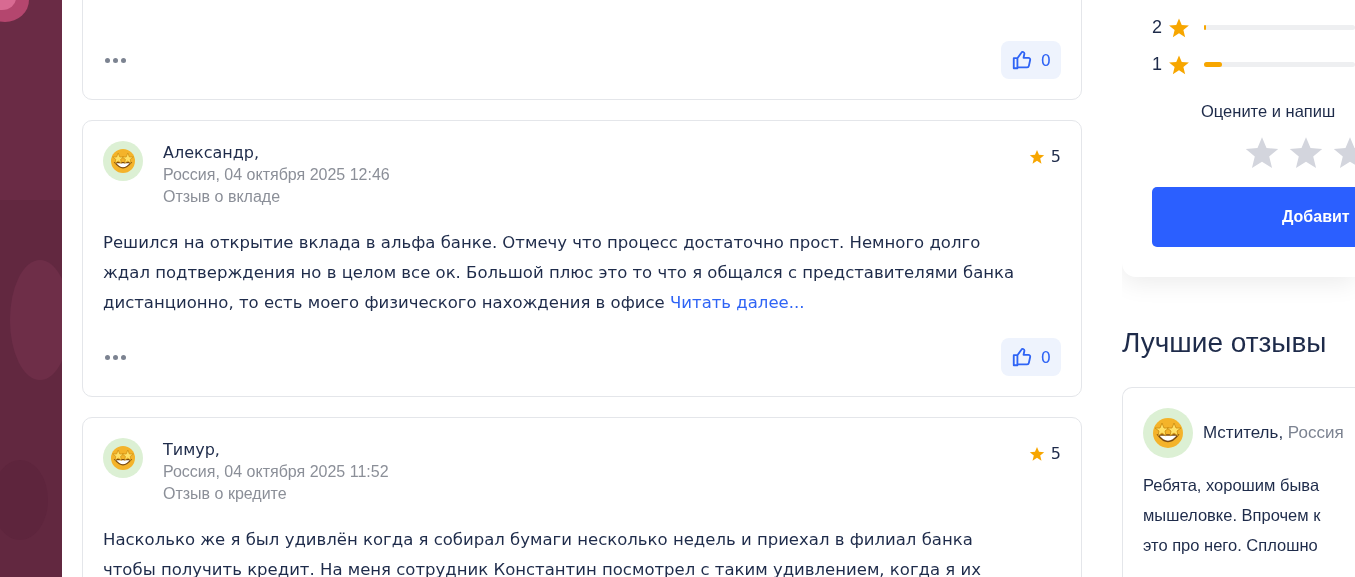  What do you see at coordinates (276, 472) in the screenshot?
I see `review-date: Россия, 04 октября 2025 11:52` at bounding box center [276, 472].